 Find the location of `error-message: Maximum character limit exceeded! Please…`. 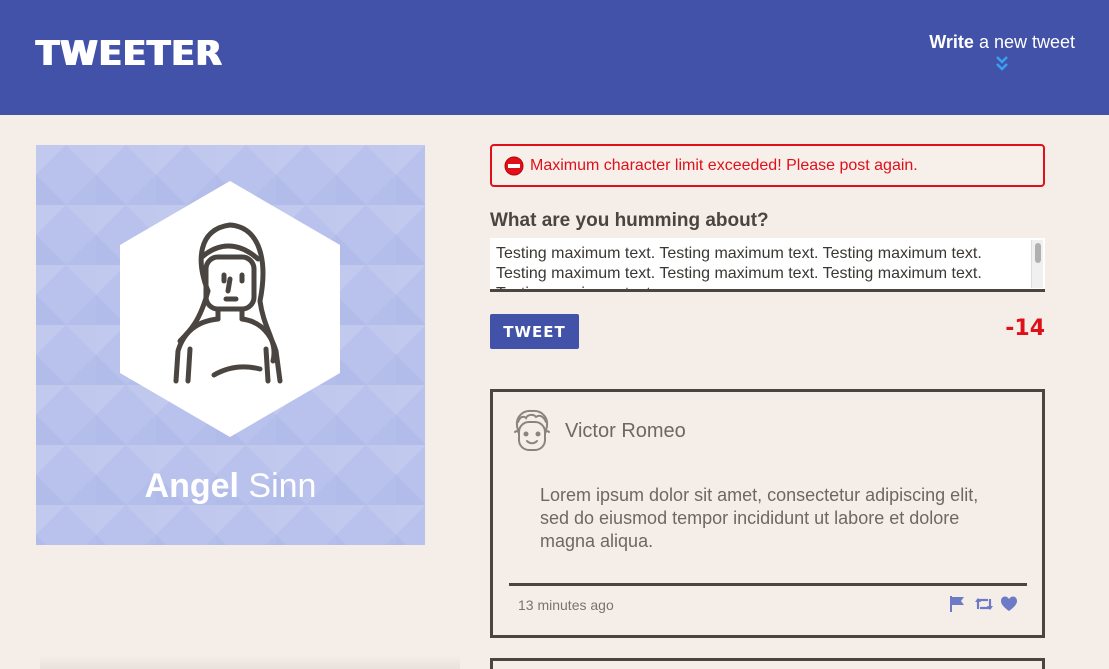

error-message: Maximum character limit exceeded! Please… is located at coordinates (724, 165).